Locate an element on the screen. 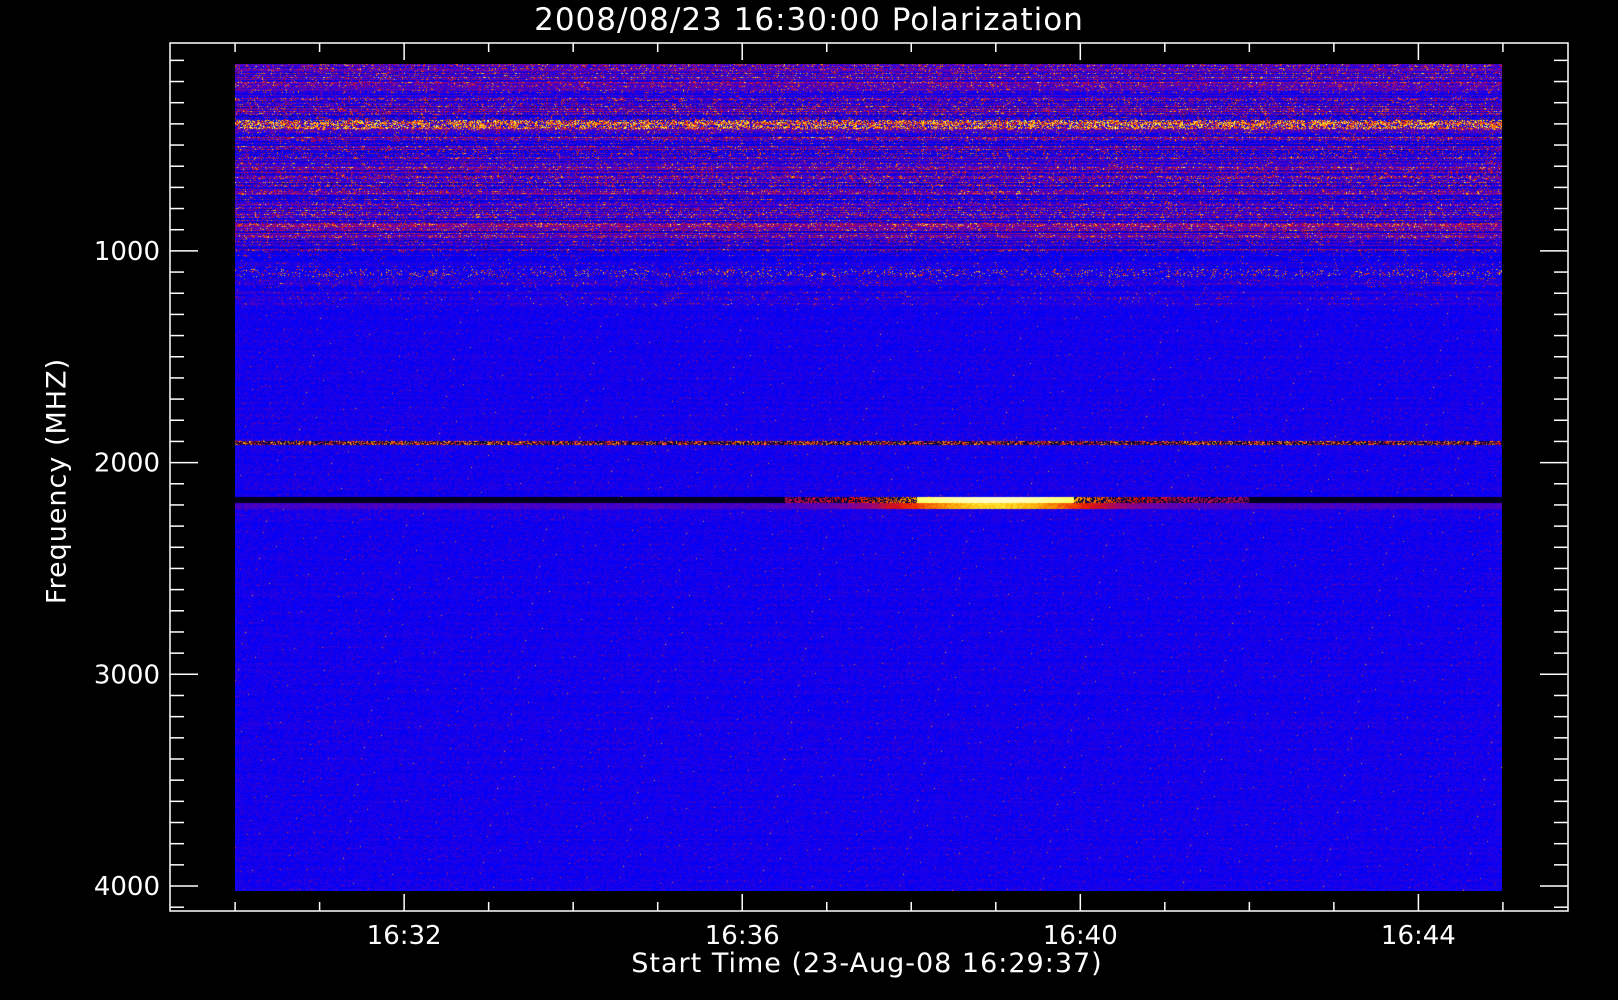 This screenshot has height=1000, width=1618. x-tick-label: 16:40 is located at coordinates (1080, 936).